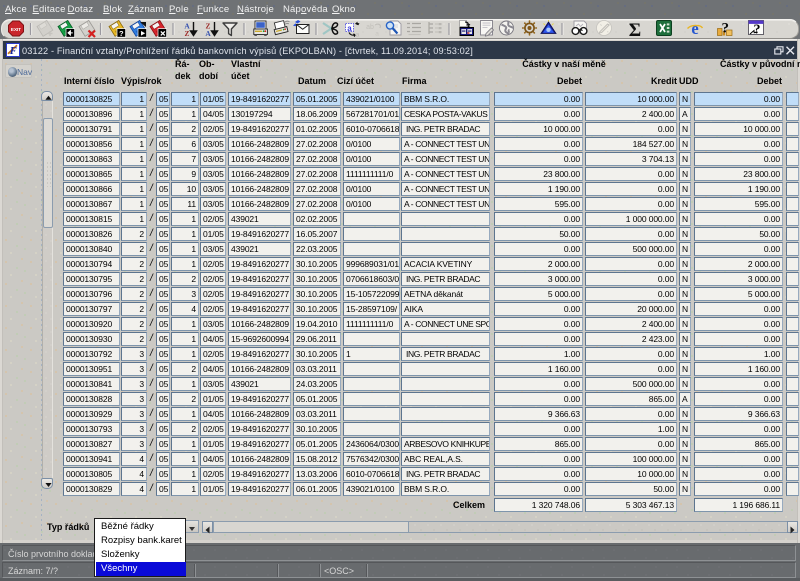 The height and width of the screenshot is (581, 800). What do you see at coordinates (694, 28) in the screenshot?
I see `svg-text: e` at bounding box center [694, 28].